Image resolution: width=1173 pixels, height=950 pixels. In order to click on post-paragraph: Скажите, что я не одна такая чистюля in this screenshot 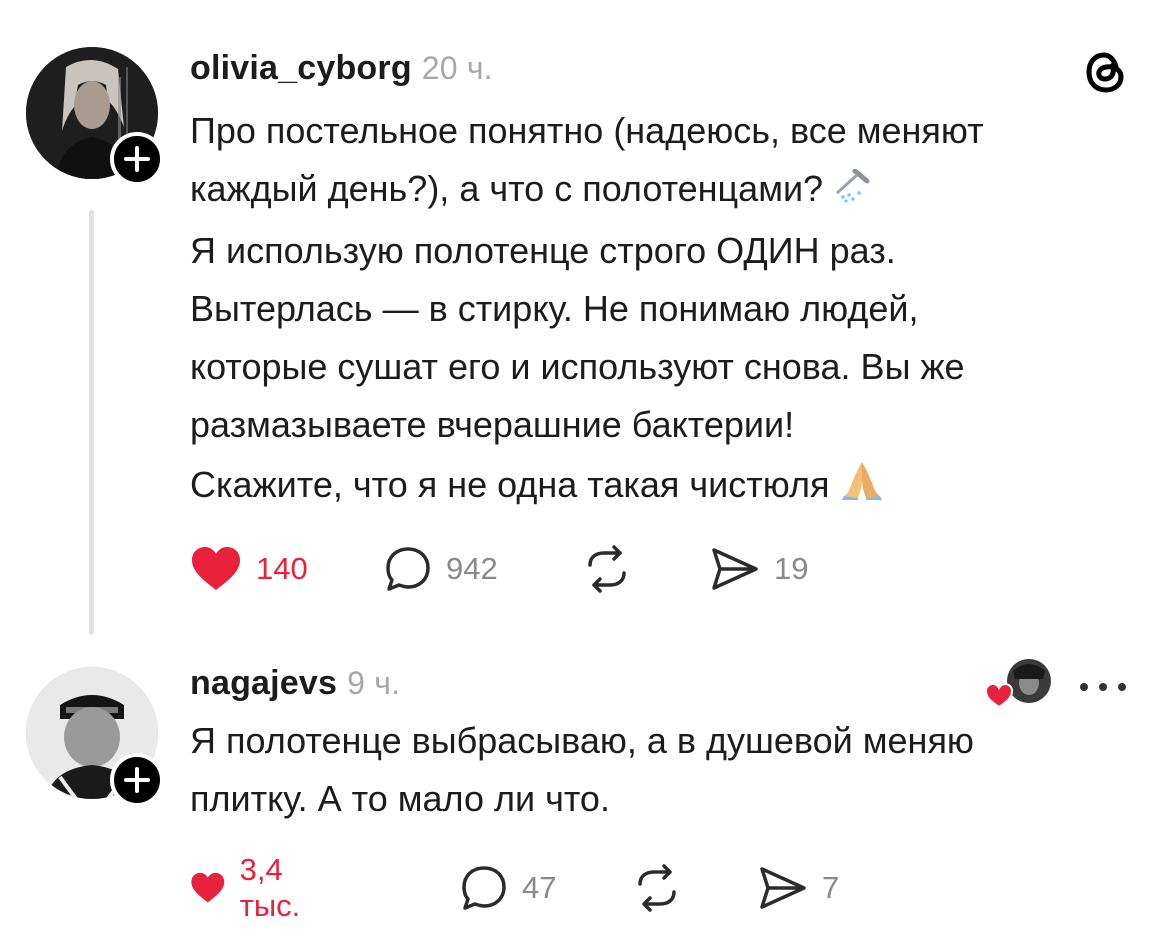, I will do `click(587, 486)`.